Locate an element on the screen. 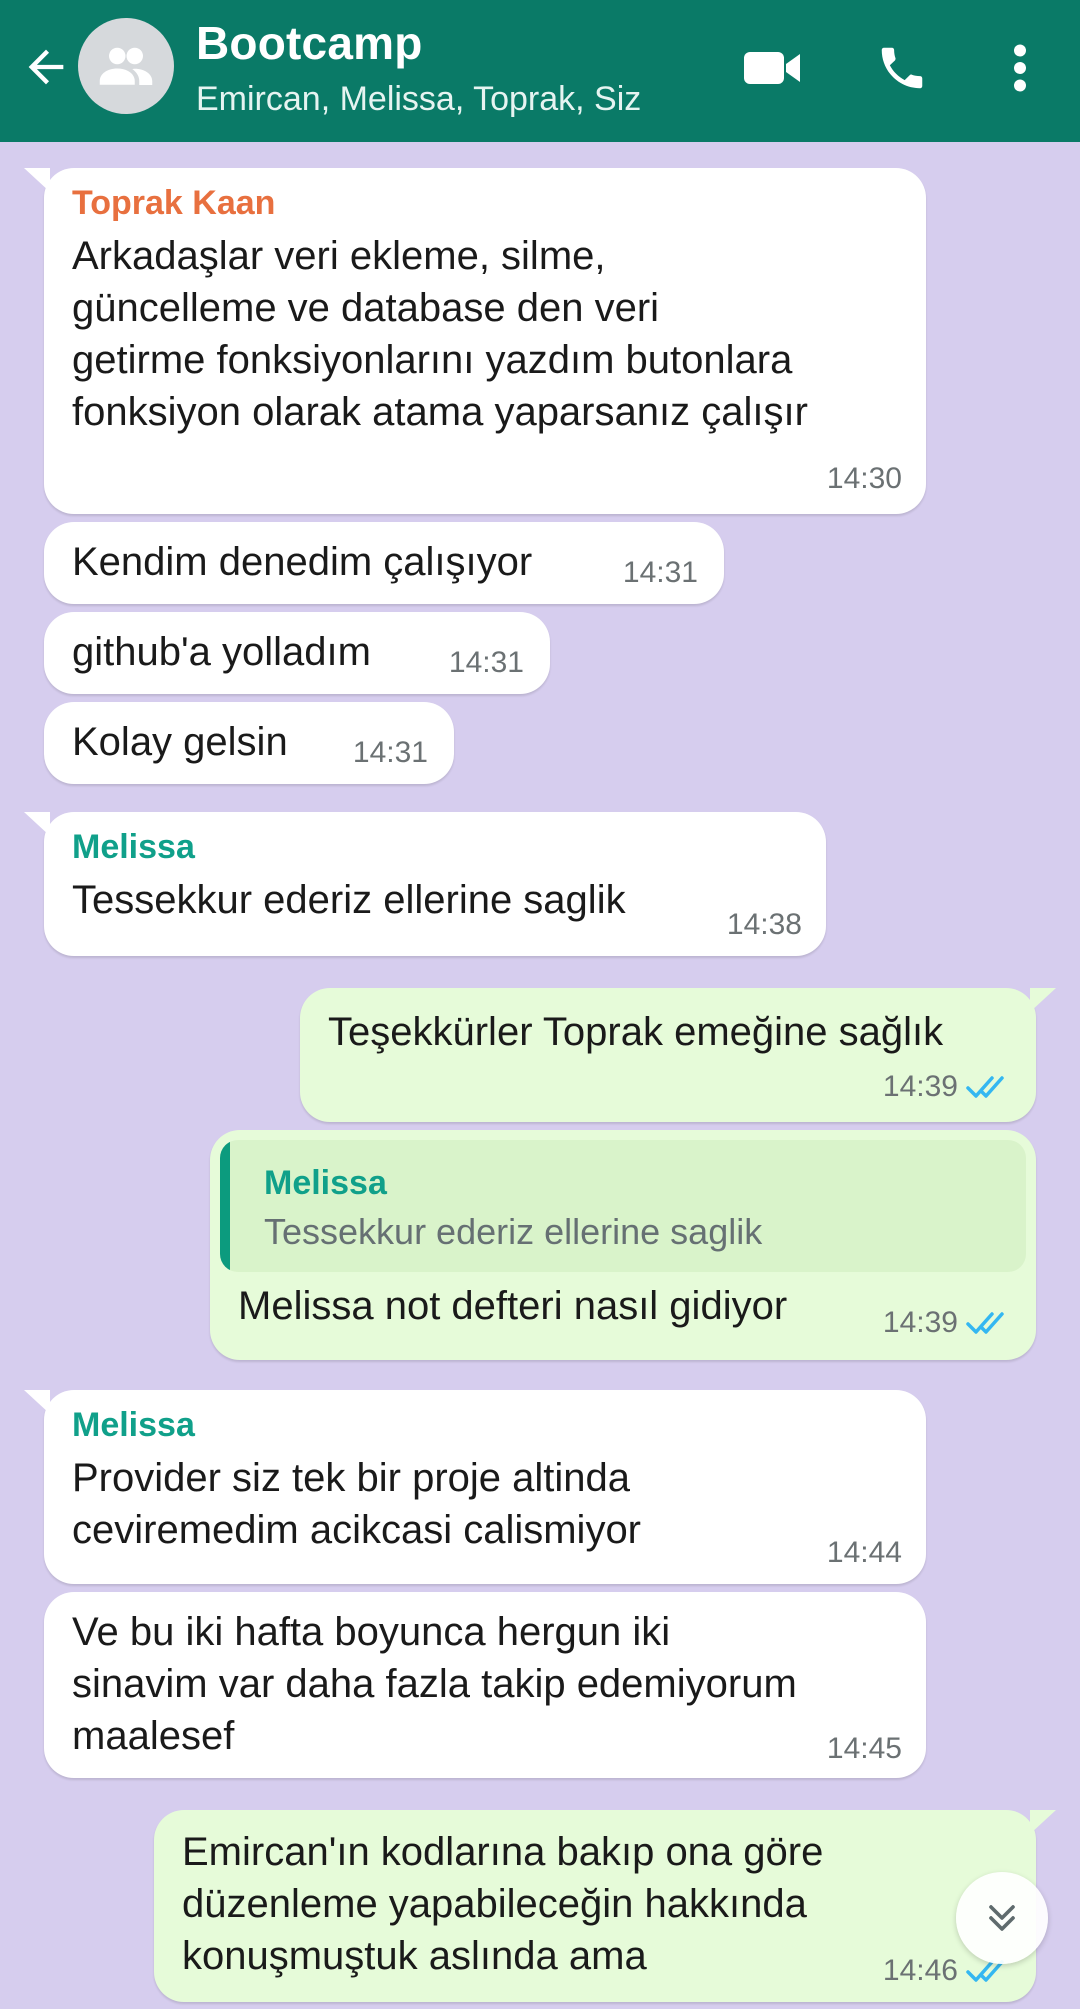  scroll-down-icon is located at coordinates (1002, 1918).